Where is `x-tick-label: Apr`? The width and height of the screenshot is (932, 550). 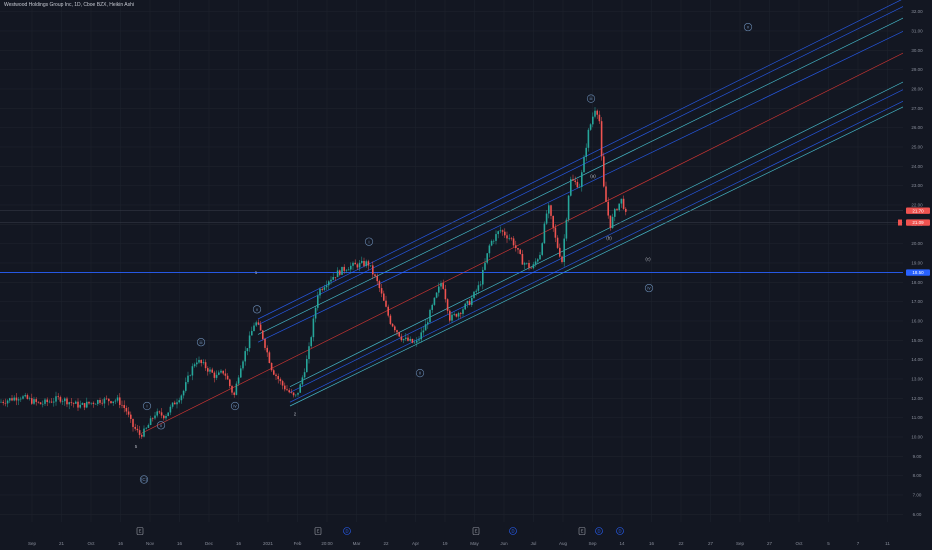
x-tick-label: Apr is located at coordinates (416, 543).